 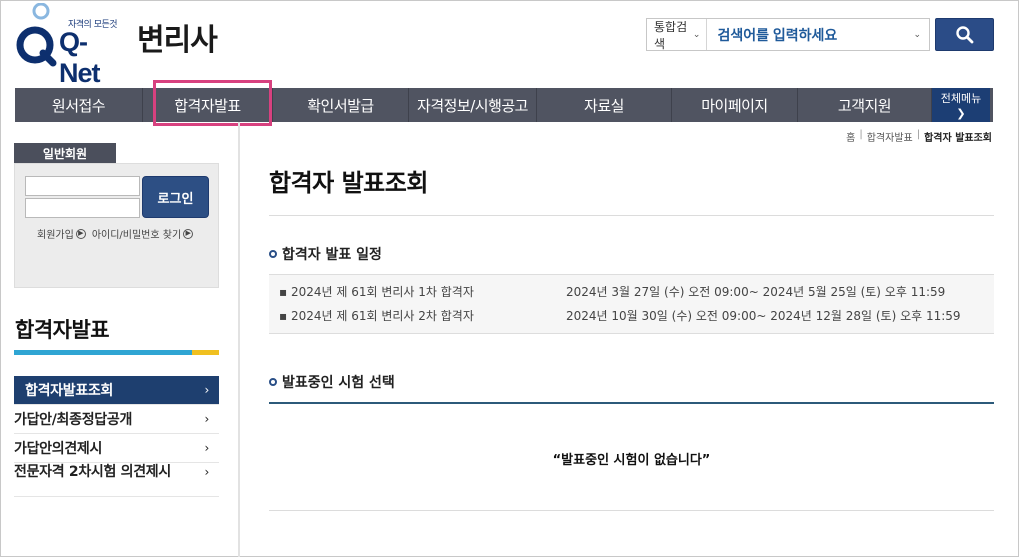 I want to click on login-password-input, so click(x=82, y=208).